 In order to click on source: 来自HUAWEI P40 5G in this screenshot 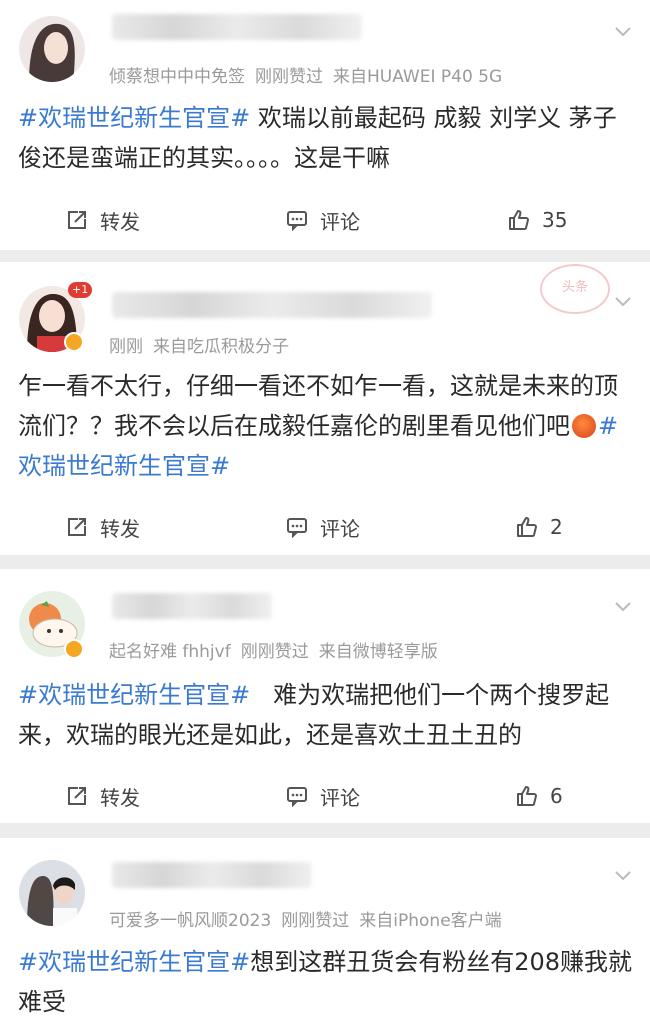, I will do `click(418, 77)`.